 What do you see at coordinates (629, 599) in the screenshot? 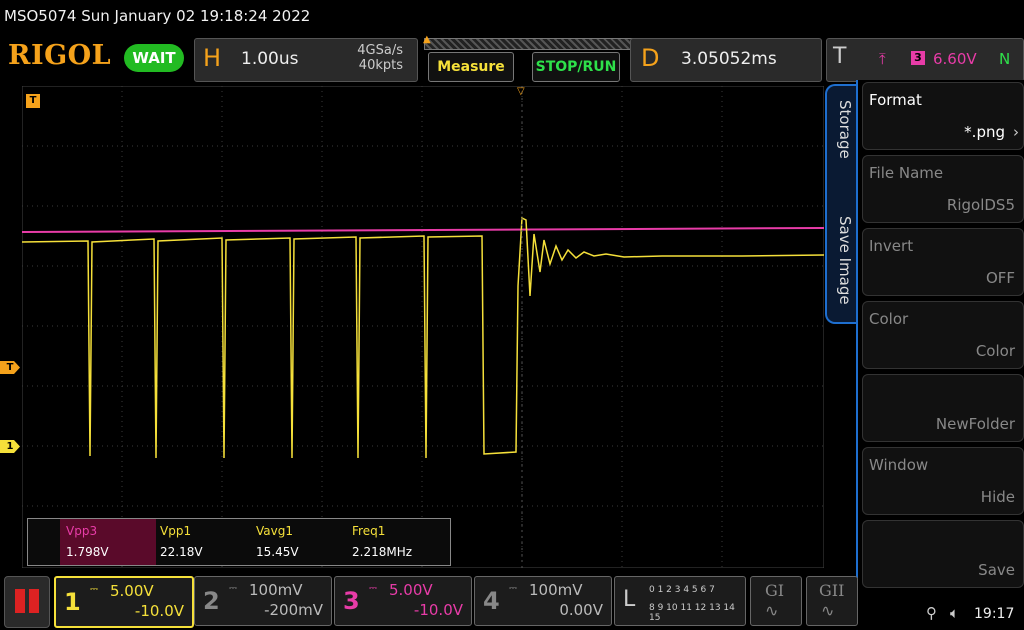
I see `logic-letter: L` at bounding box center [629, 599].